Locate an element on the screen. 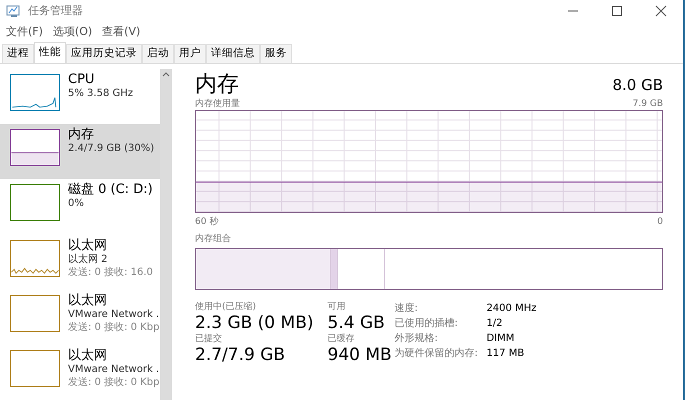 The height and width of the screenshot is (400, 685). sidebar-item: CPU 5% 3.58 GHz is located at coordinates (80, 96).